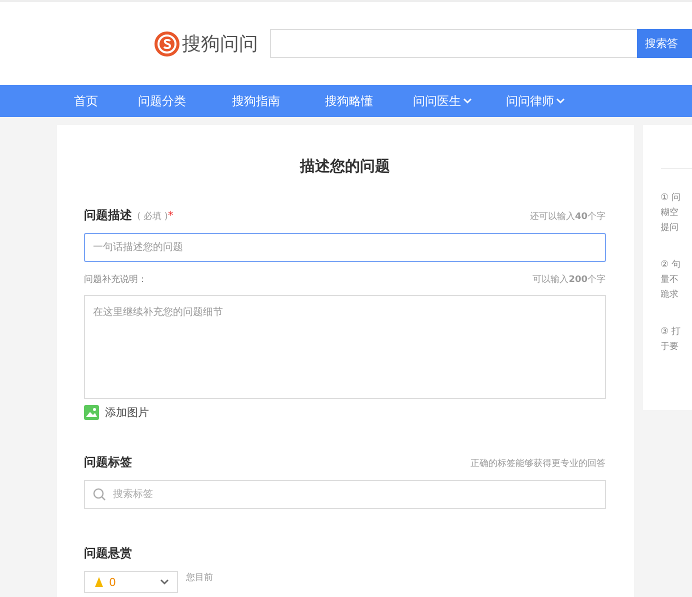  What do you see at coordinates (664, 43) in the screenshot?
I see `search-button: 搜索答` at bounding box center [664, 43].